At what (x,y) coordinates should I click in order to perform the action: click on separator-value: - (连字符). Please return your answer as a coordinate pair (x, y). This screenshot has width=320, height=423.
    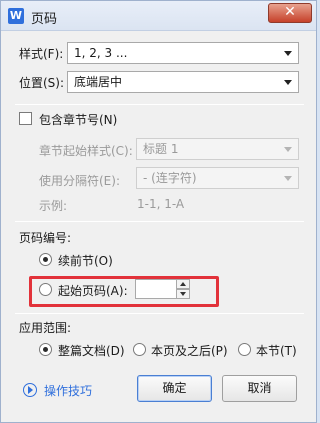
    Looking at the image, I should click on (170, 178).